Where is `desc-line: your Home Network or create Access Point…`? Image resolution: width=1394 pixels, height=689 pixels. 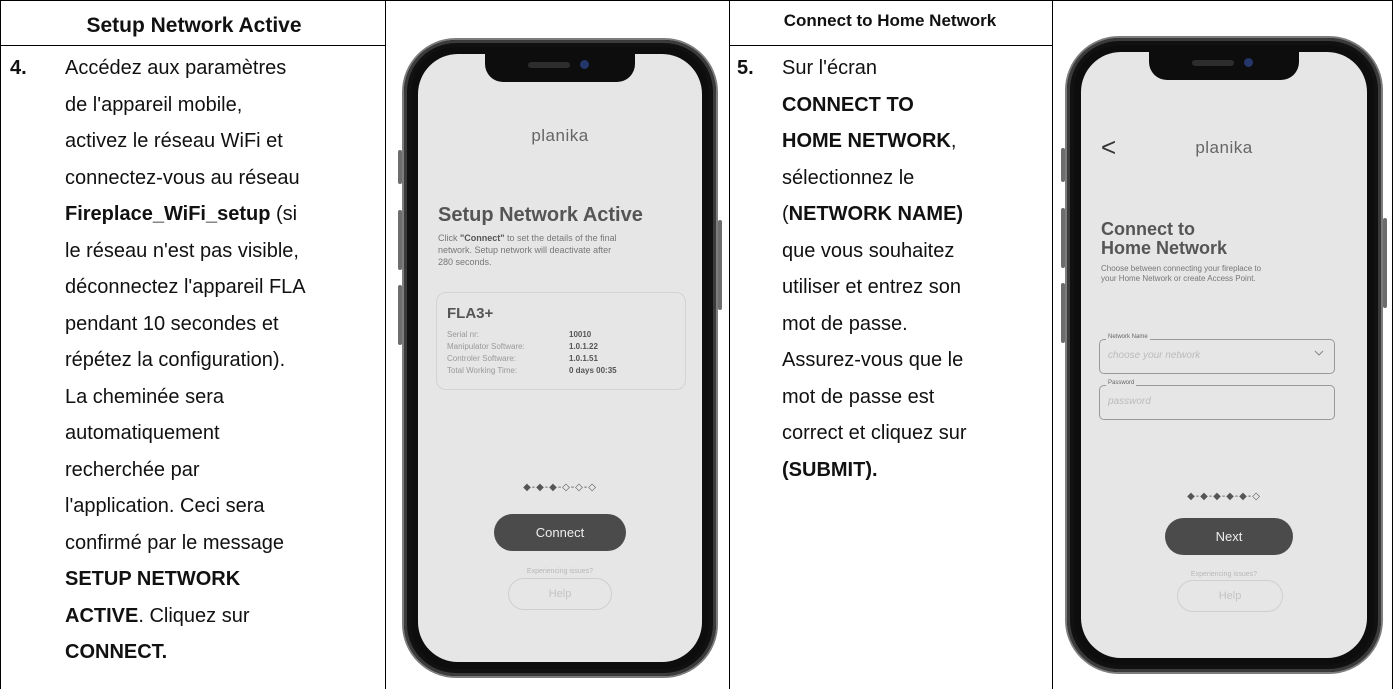
desc-line: your Home Network or create Access Point… is located at coordinates (1178, 278).